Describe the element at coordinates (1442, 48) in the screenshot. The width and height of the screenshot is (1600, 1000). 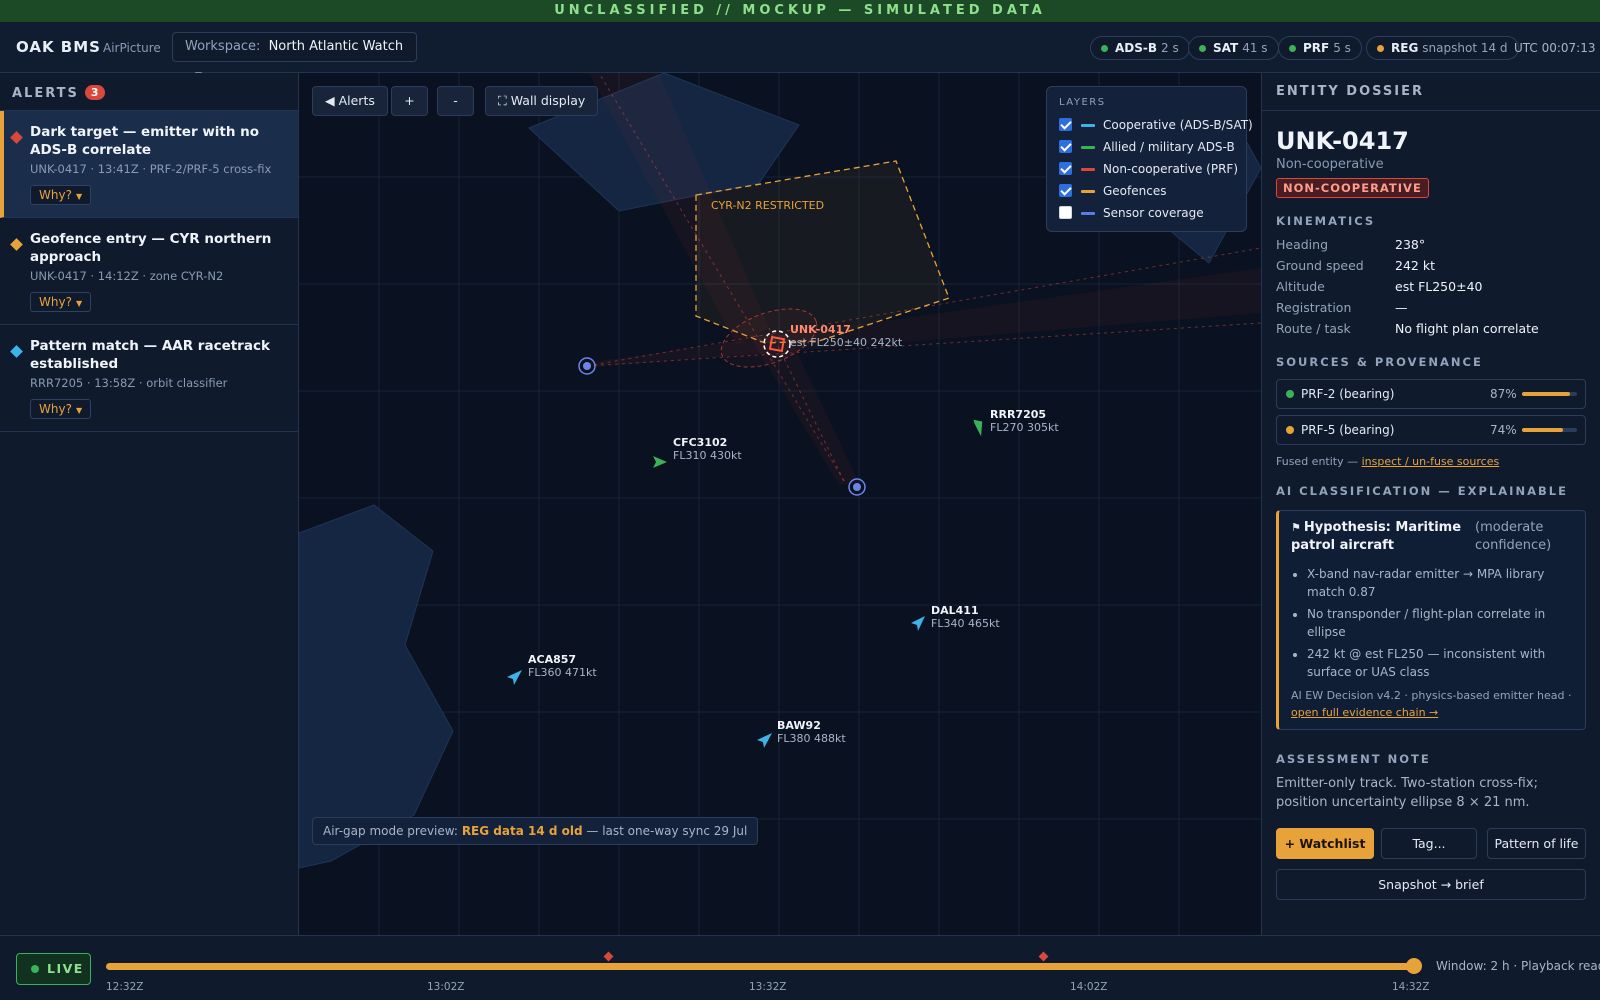
I see `feed-status-reg: REG snapshot 14 d` at that location.